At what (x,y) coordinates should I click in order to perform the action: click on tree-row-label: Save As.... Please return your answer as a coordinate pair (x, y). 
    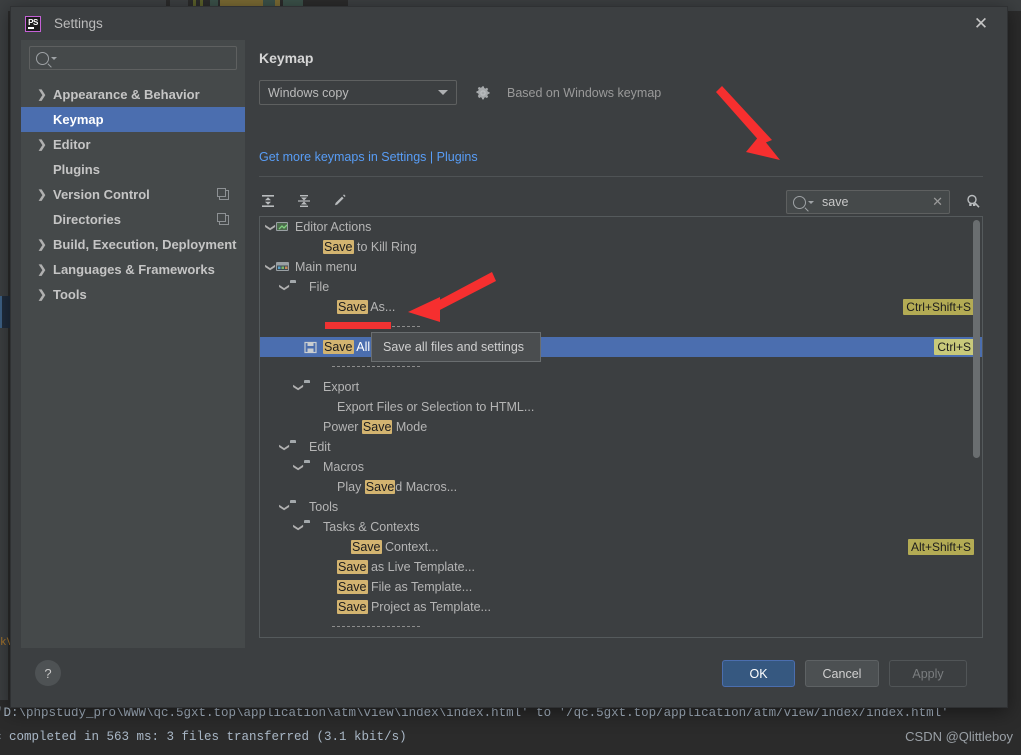
    Looking at the image, I should click on (366, 307).